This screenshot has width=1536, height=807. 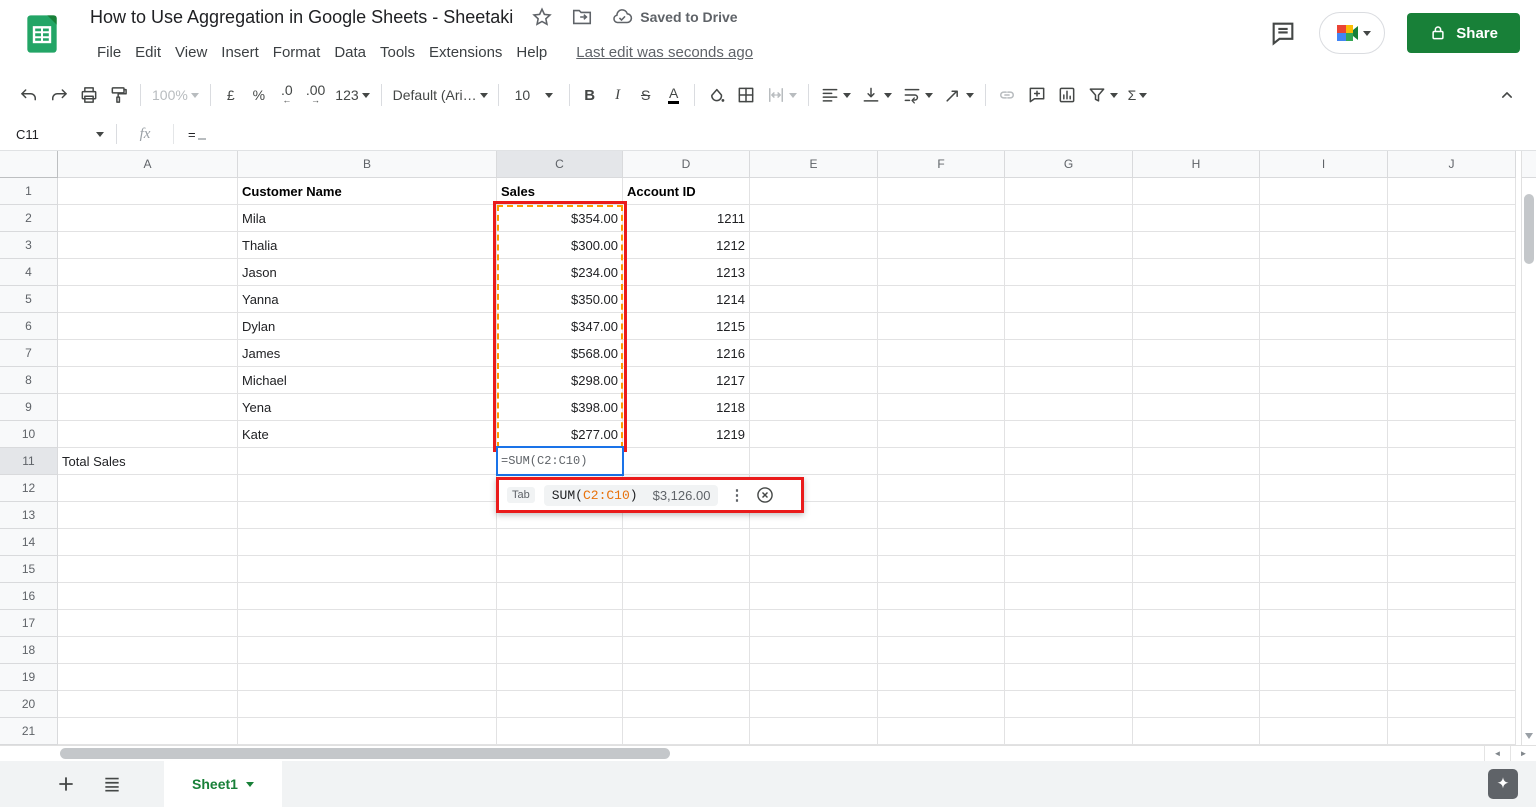 I want to click on cell-E10, so click(x=814, y=434).